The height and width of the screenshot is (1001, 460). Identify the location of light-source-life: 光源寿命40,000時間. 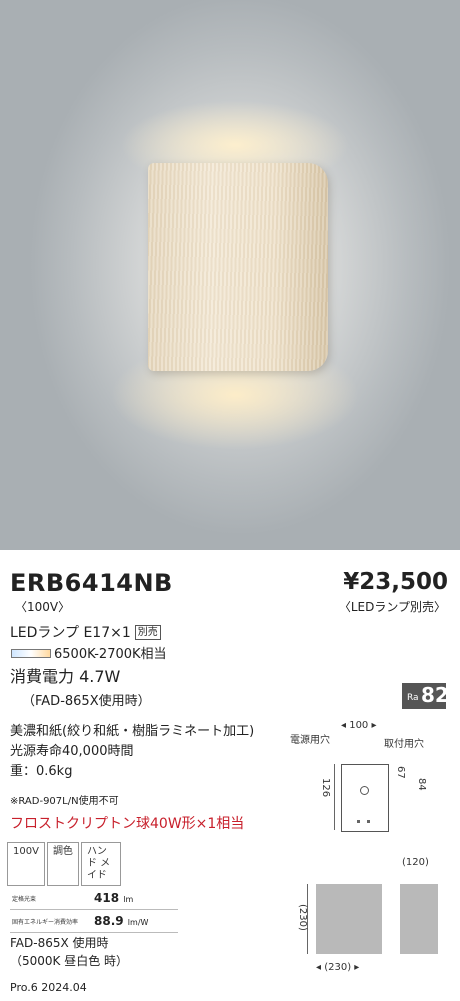
(72, 751).